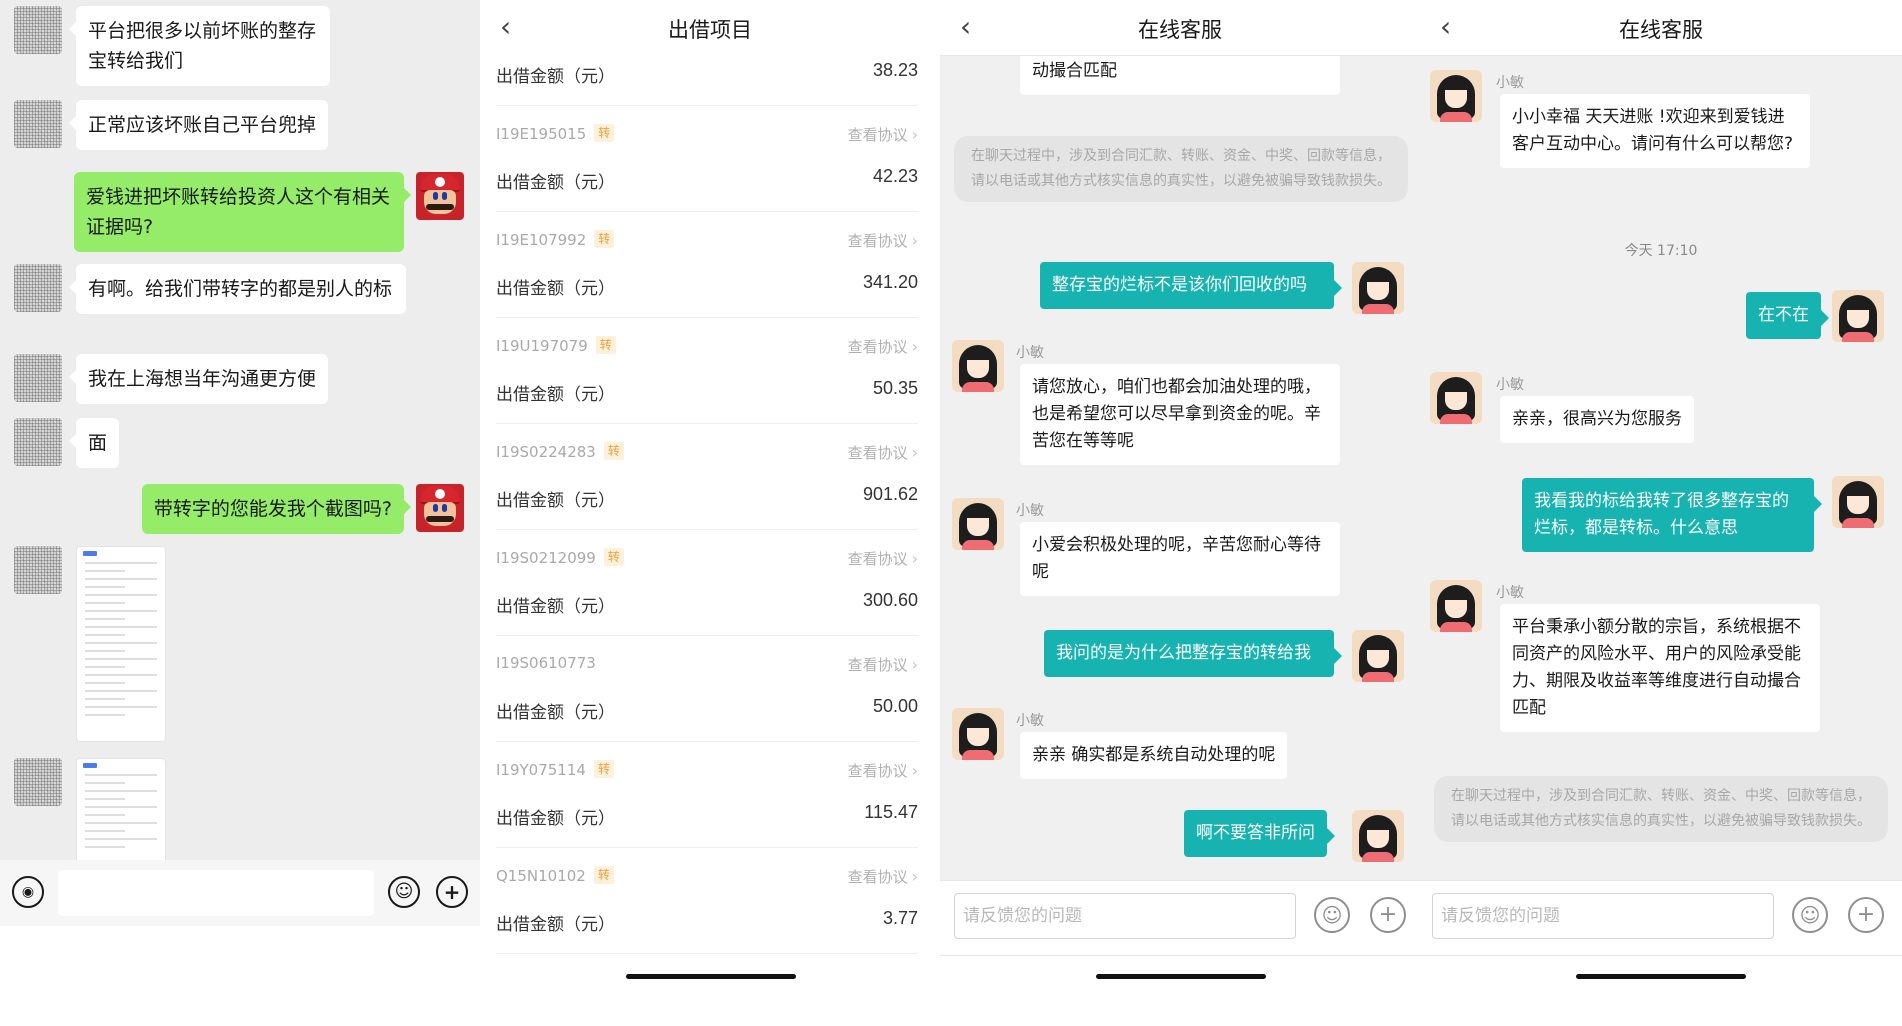 The image size is (1902, 1026). Describe the element at coordinates (1655, 131) in the screenshot. I see `message-bubble: 小小幸福 天天进账 !欢迎来到爱钱进客户互动中心。请问有什么可以帮您?` at that location.